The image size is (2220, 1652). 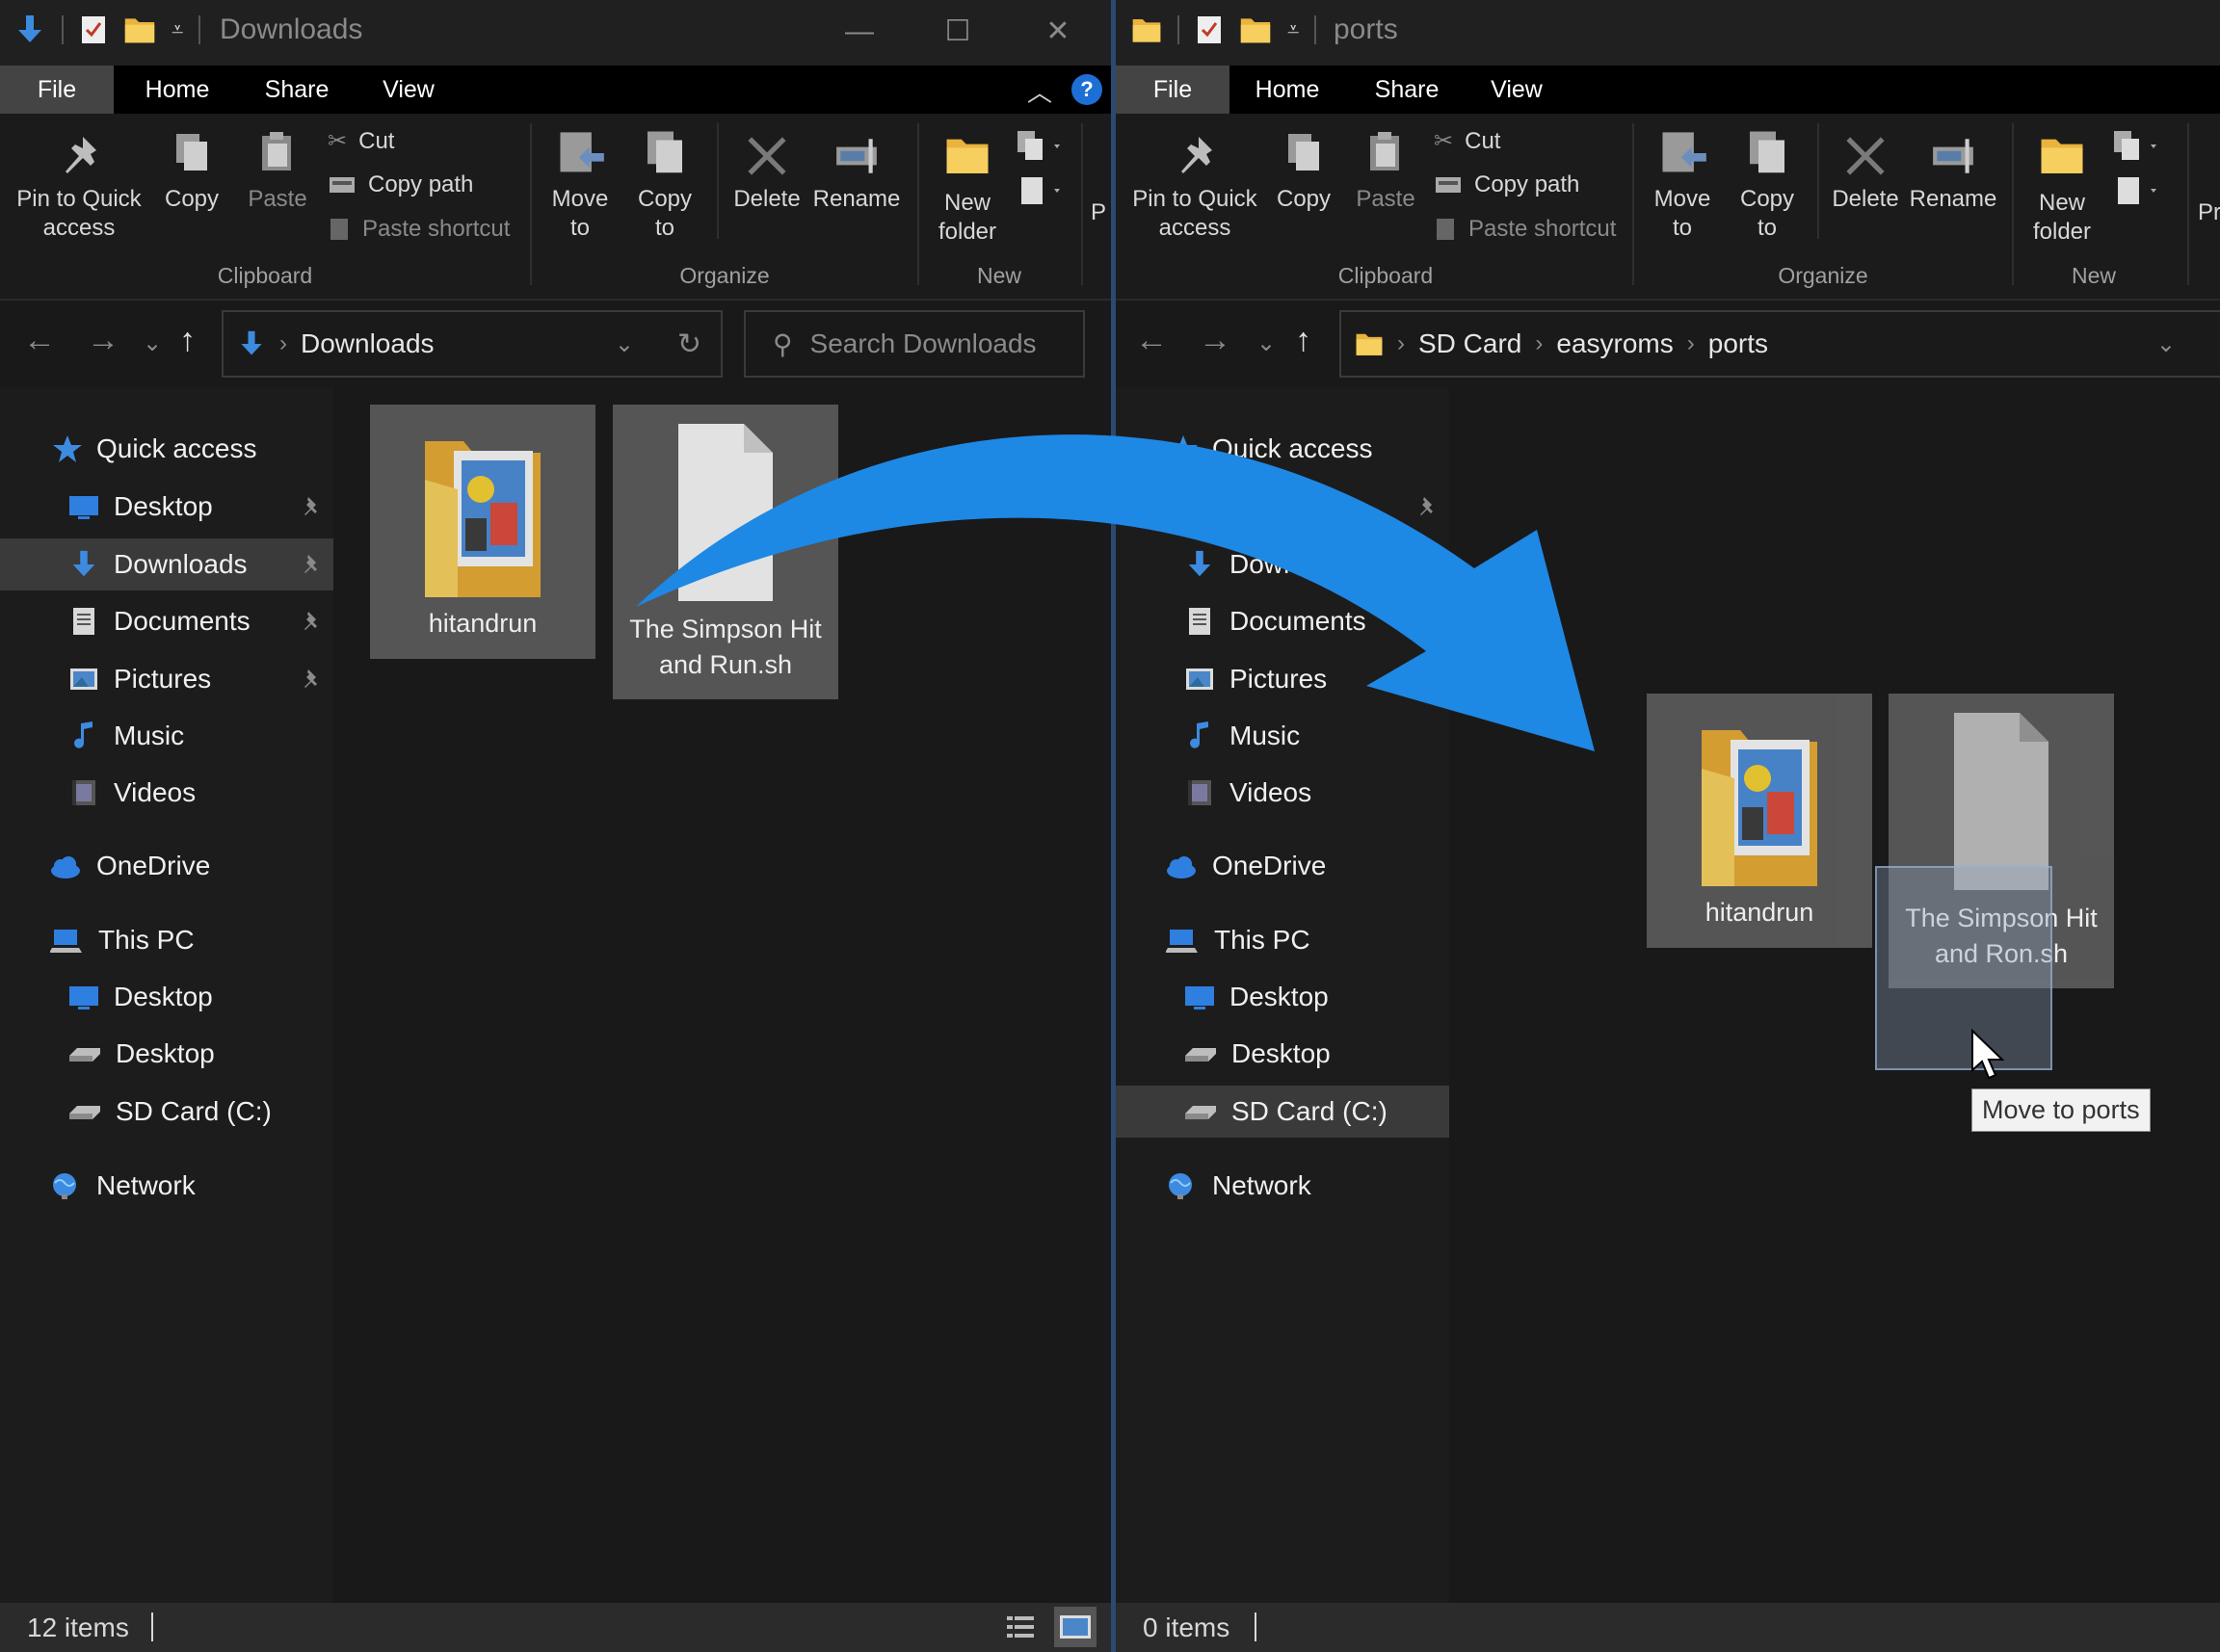 I want to click on drag-arrow, so click(x=1115, y=592).